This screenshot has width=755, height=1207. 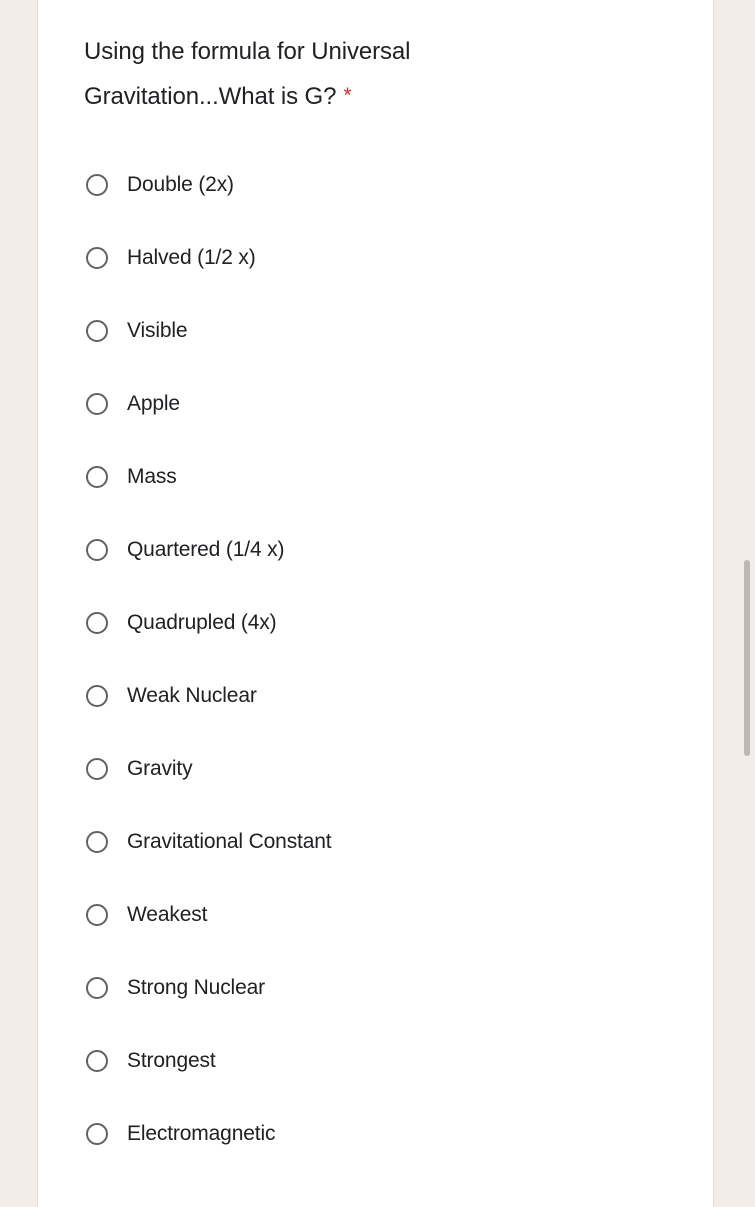 What do you see at coordinates (167, 914) in the screenshot?
I see `option-label: Weakest` at bounding box center [167, 914].